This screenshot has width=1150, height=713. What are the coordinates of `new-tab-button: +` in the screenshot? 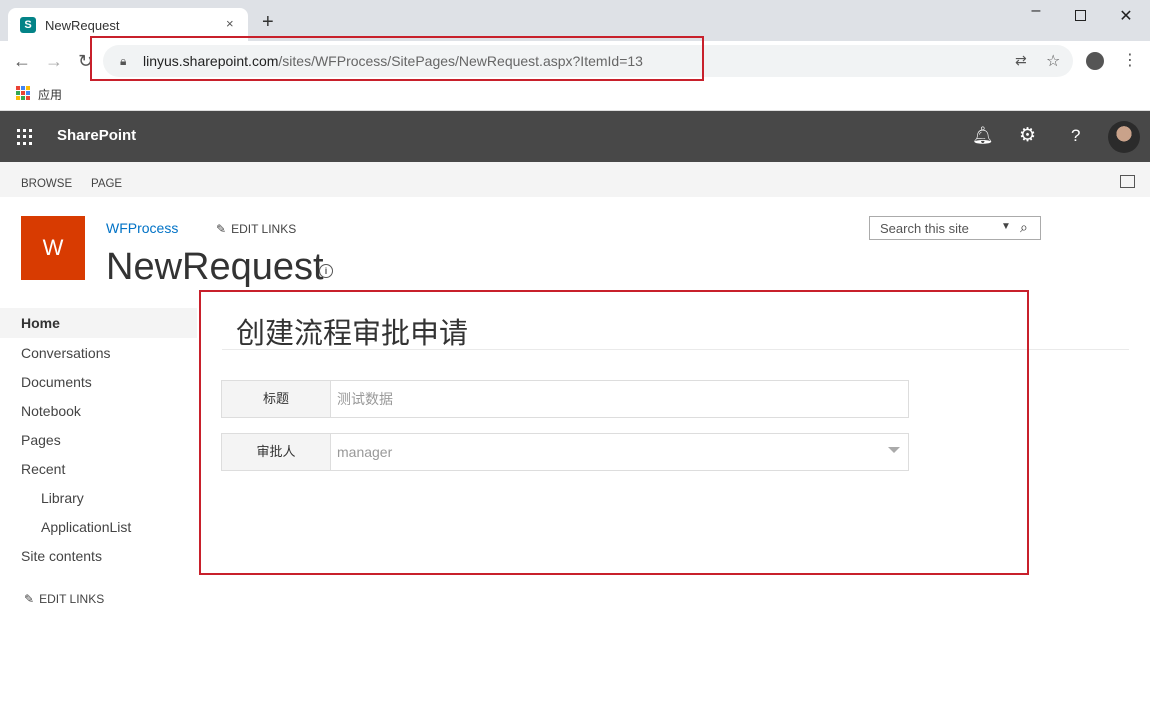 It's located at (268, 22).